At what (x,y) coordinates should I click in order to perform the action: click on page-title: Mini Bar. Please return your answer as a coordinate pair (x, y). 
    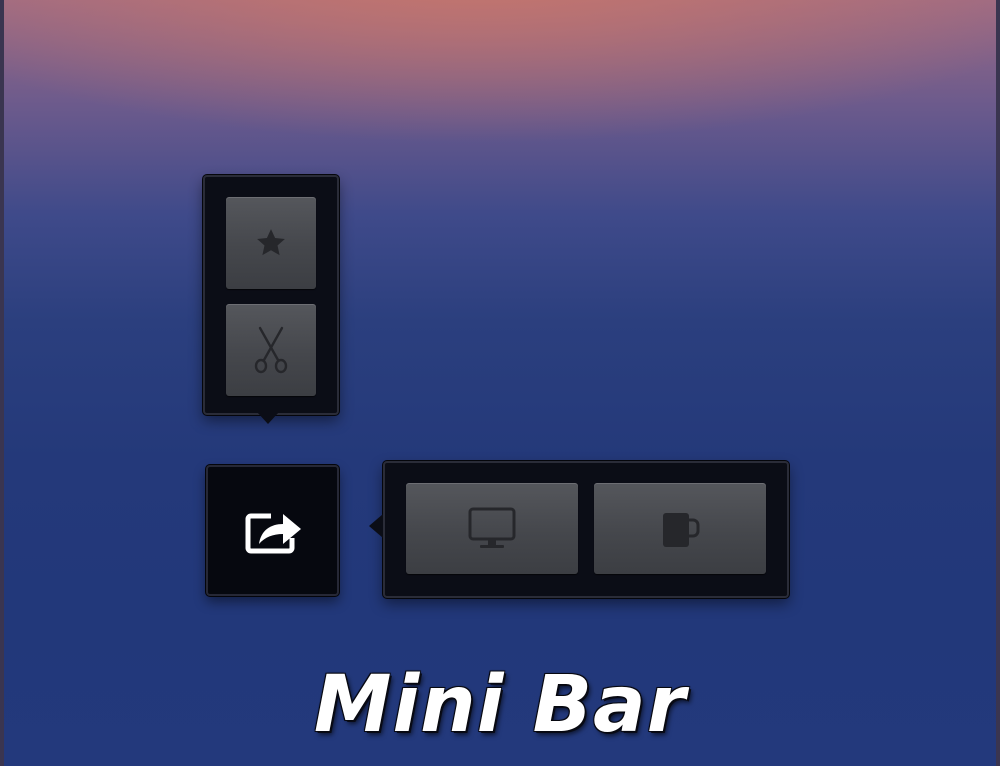
    Looking at the image, I should click on (500, 705).